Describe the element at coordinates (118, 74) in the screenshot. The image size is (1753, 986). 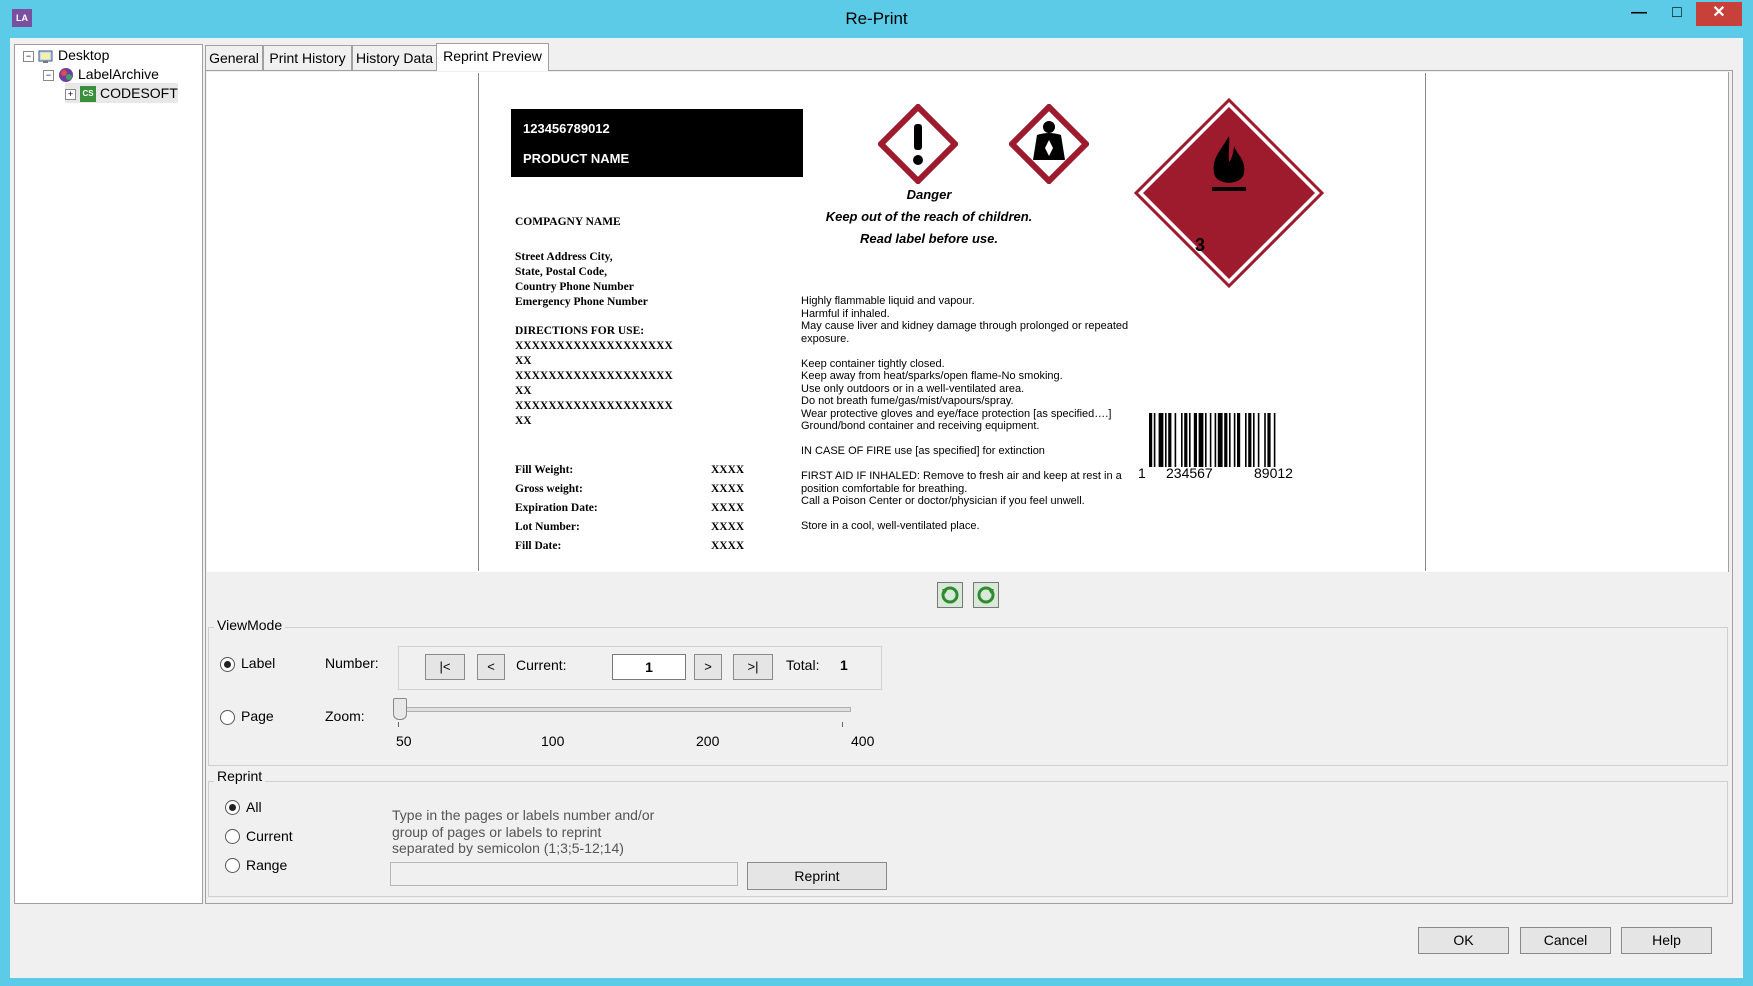
I see `tree-item-label: LabelArchive` at that location.